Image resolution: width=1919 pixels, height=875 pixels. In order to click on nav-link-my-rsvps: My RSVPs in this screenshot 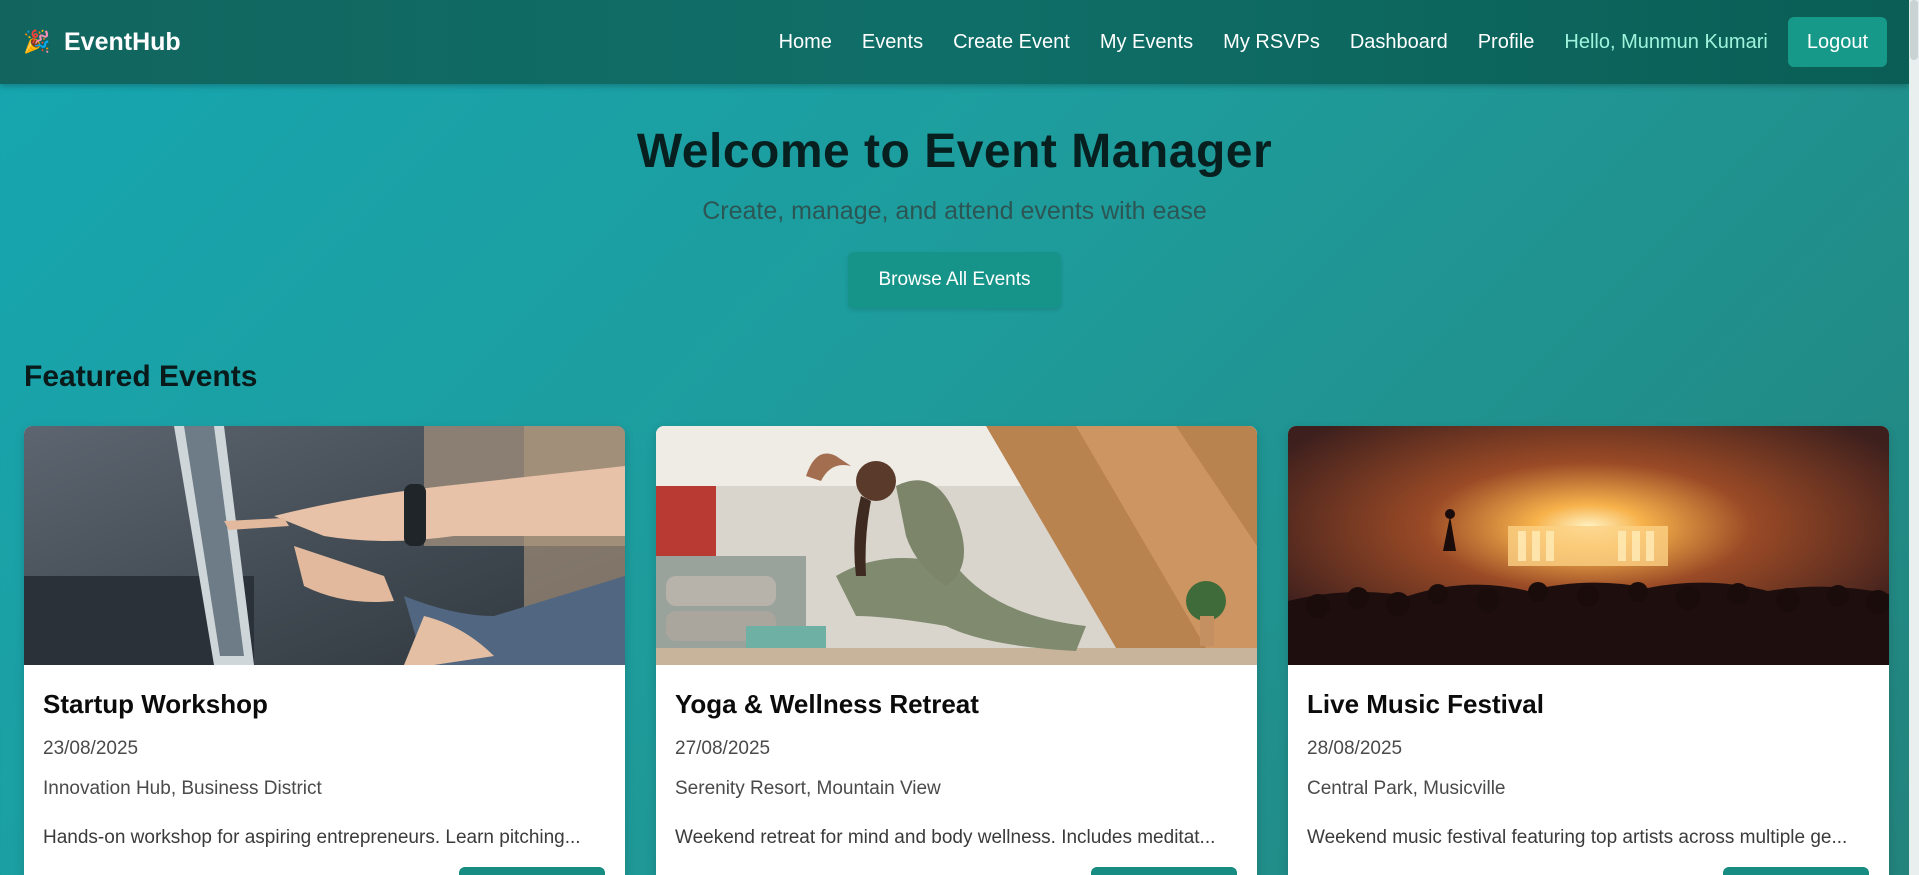, I will do `click(1271, 42)`.